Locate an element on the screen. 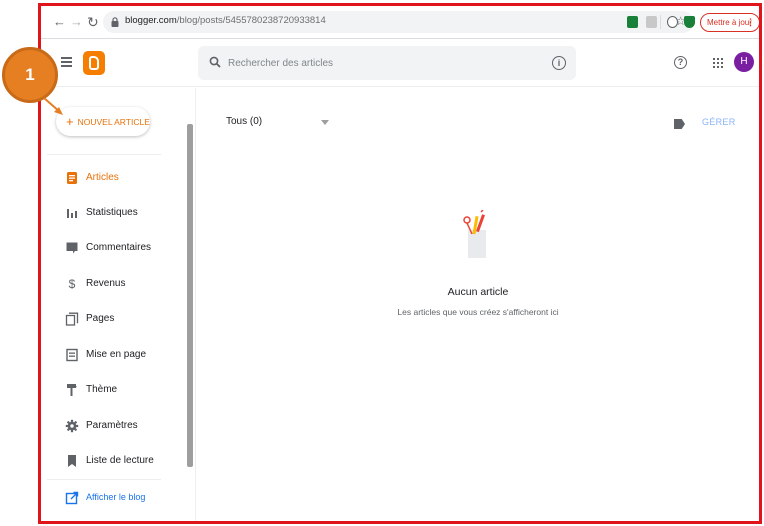 The height and width of the screenshot is (526, 764). extension-green-icon is located at coordinates (632, 22).